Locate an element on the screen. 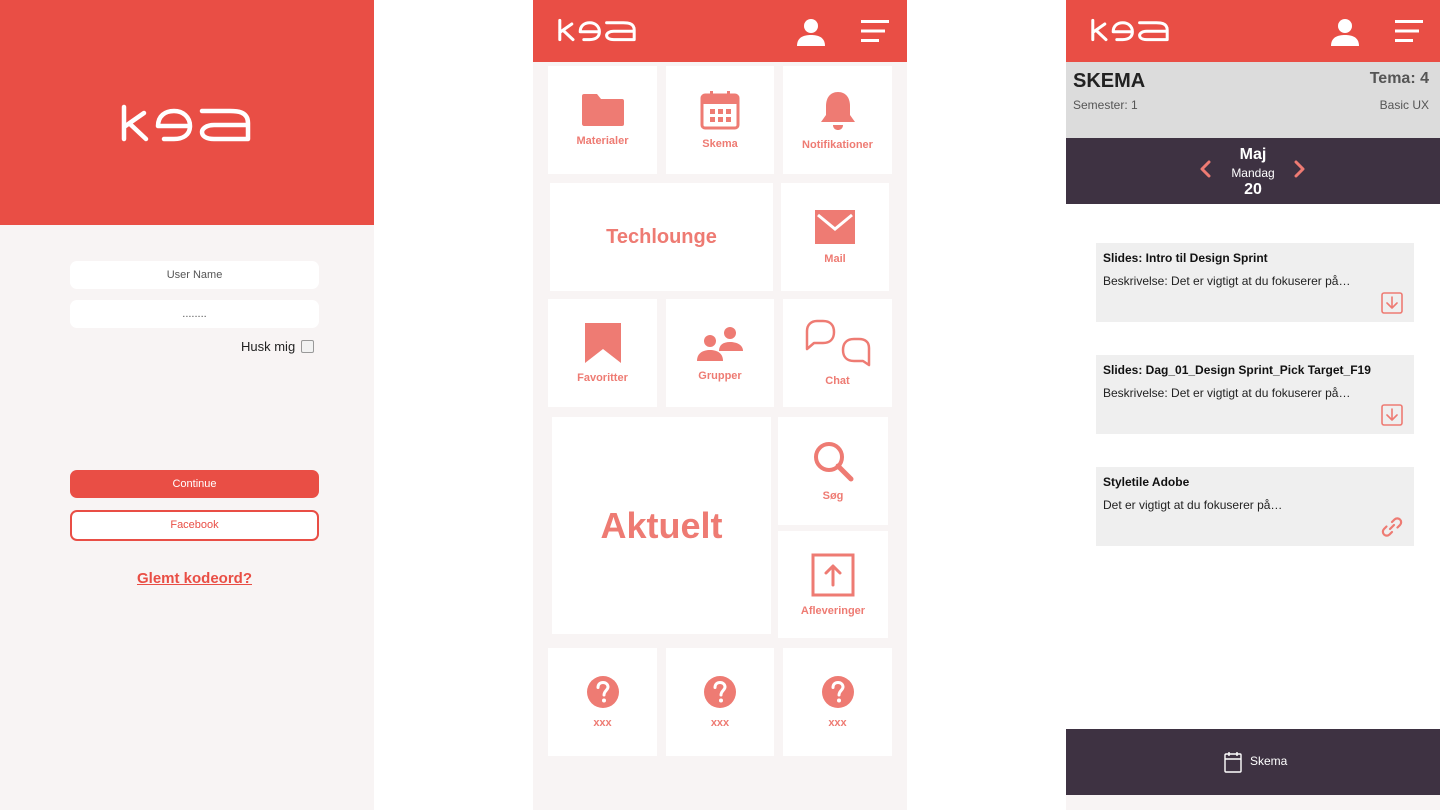 Image resolution: width=1440 pixels, height=810 pixels. tile-afleveringer: Afleveringer is located at coordinates (833, 584).